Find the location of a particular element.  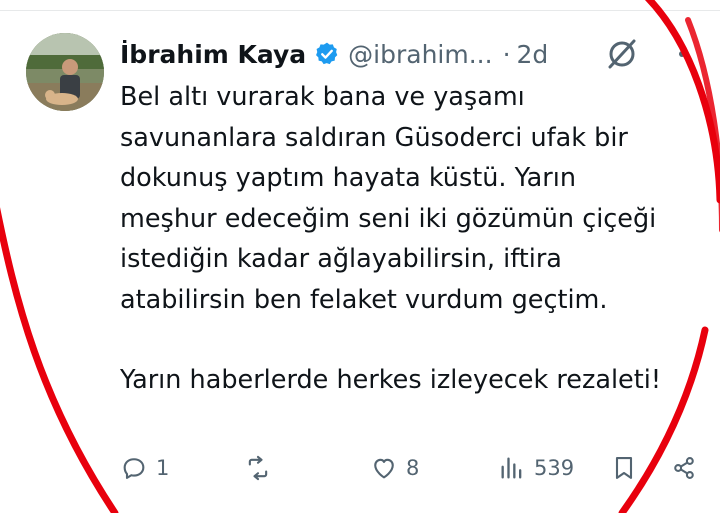

timestamp: 2d is located at coordinates (533, 54).